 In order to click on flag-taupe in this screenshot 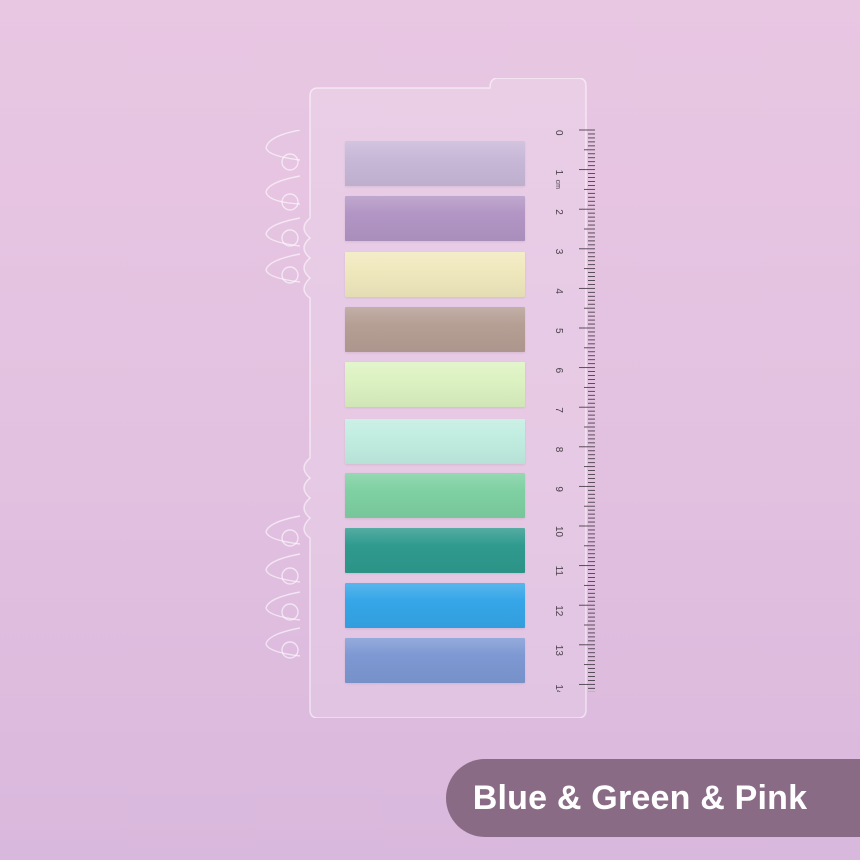, I will do `click(435, 329)`.